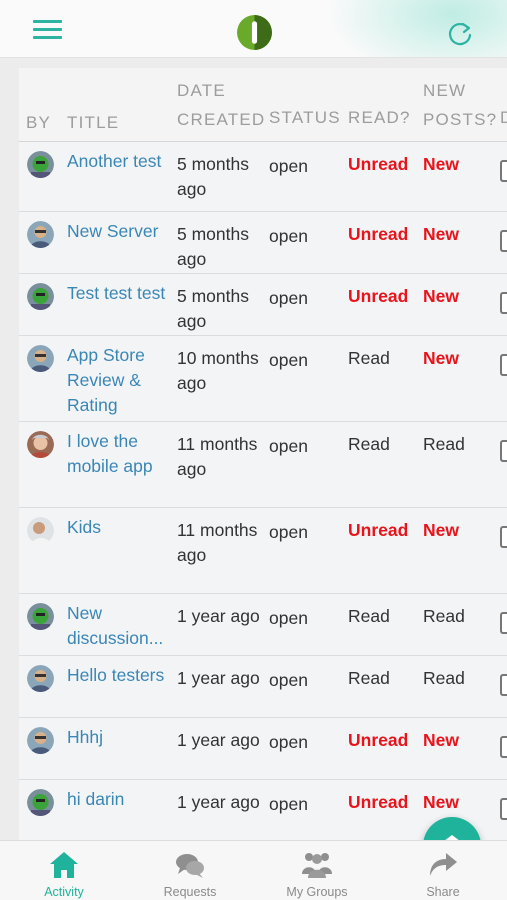 This screenshot has width=507, height=900. I want to click on table-row: Kids 11 months ago open Unread New, so click(263, 551).